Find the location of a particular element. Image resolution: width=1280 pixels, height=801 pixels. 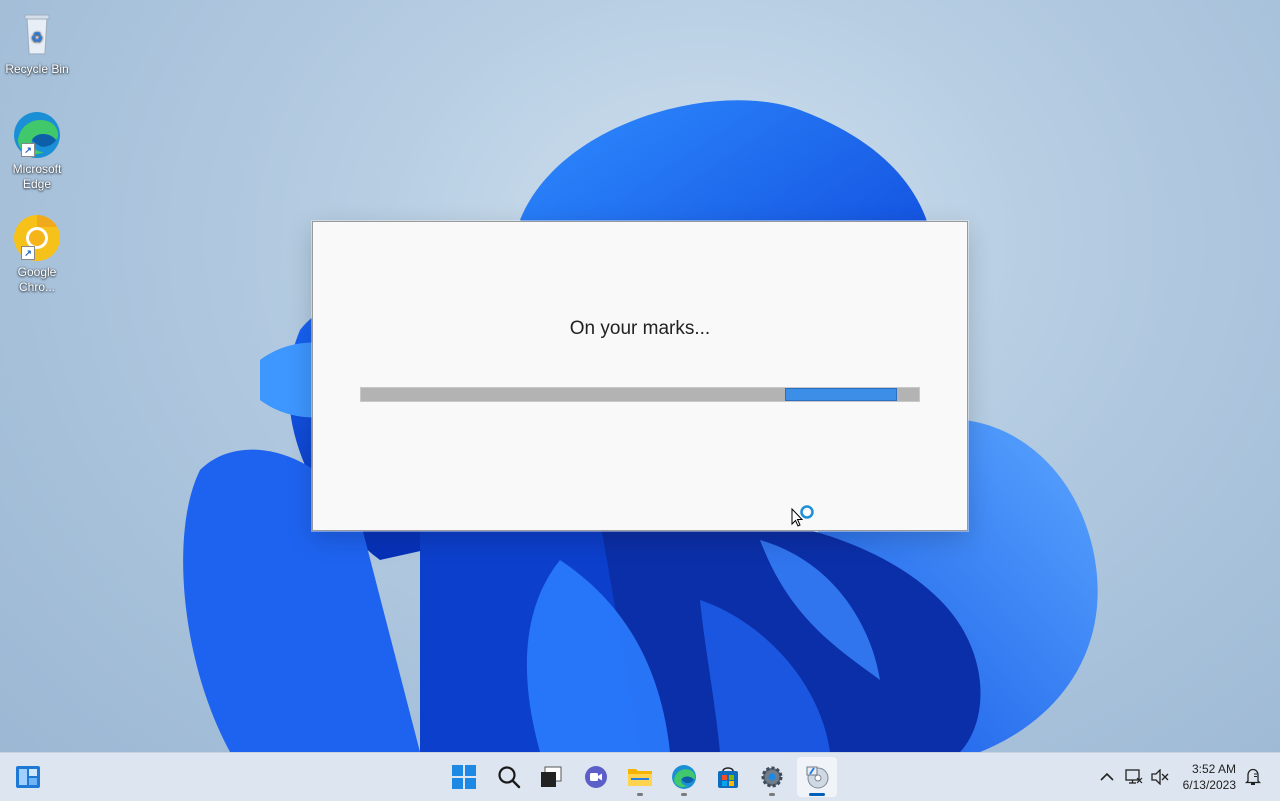

store-icon is located at coordinates (728, 777).